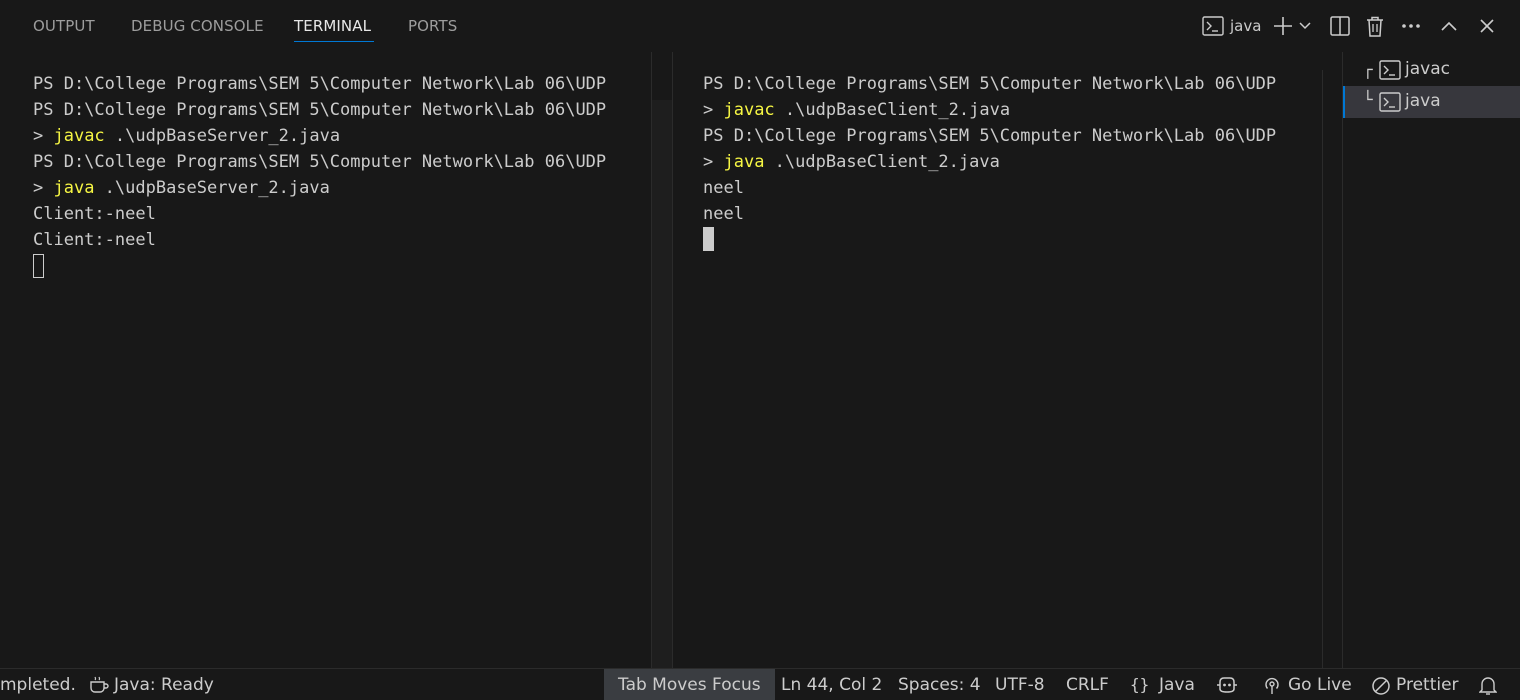  Describe the element at coordinates (1423, 101) in the screenshot. I see `terminal-list-label: java` at that location.